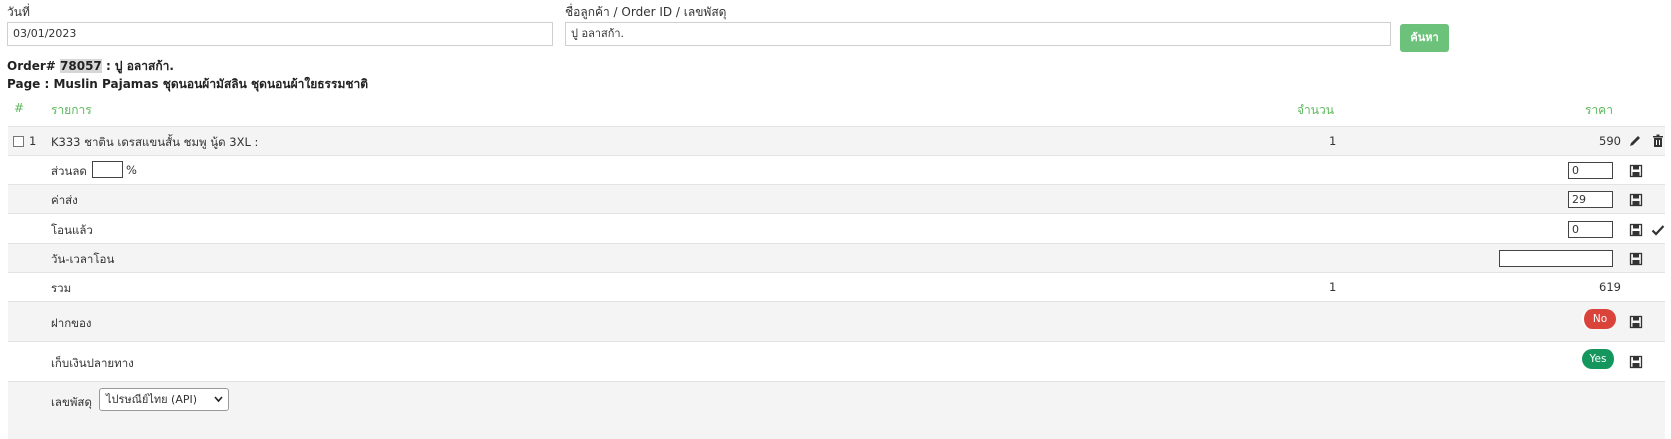  What do you see at coordinates (139, 66) in the screenshot?
I see `order-customer: : ปู อลาสก้า.` at bounding box center [139, 66].